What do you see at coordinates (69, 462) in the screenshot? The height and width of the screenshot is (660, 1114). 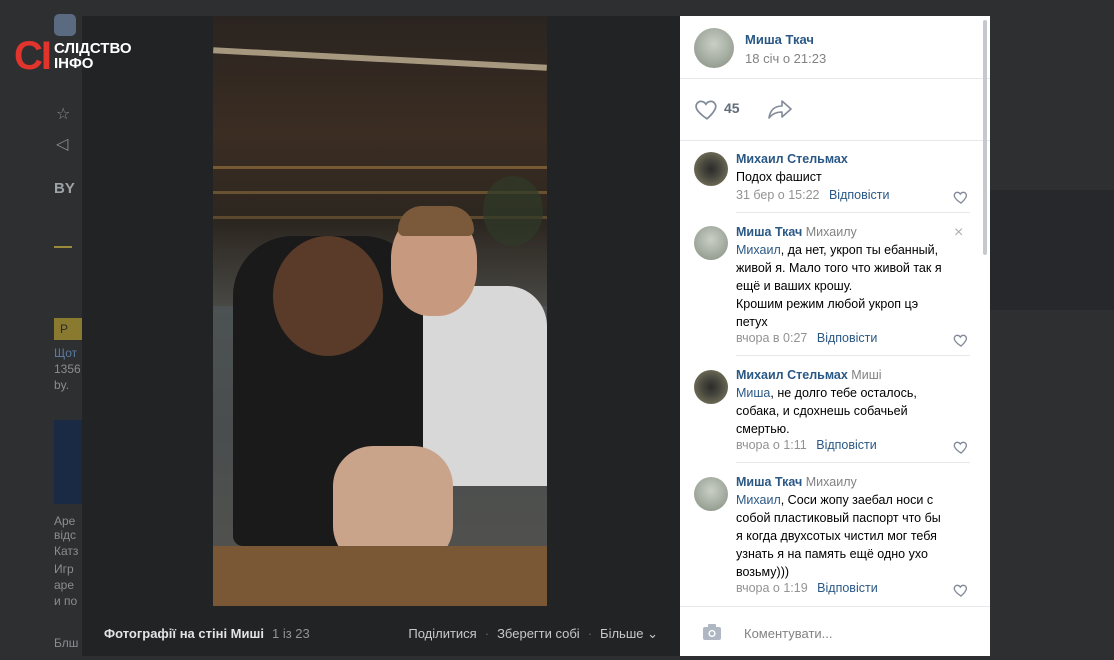 I see `bg-image` at bounding box center [69, 462].